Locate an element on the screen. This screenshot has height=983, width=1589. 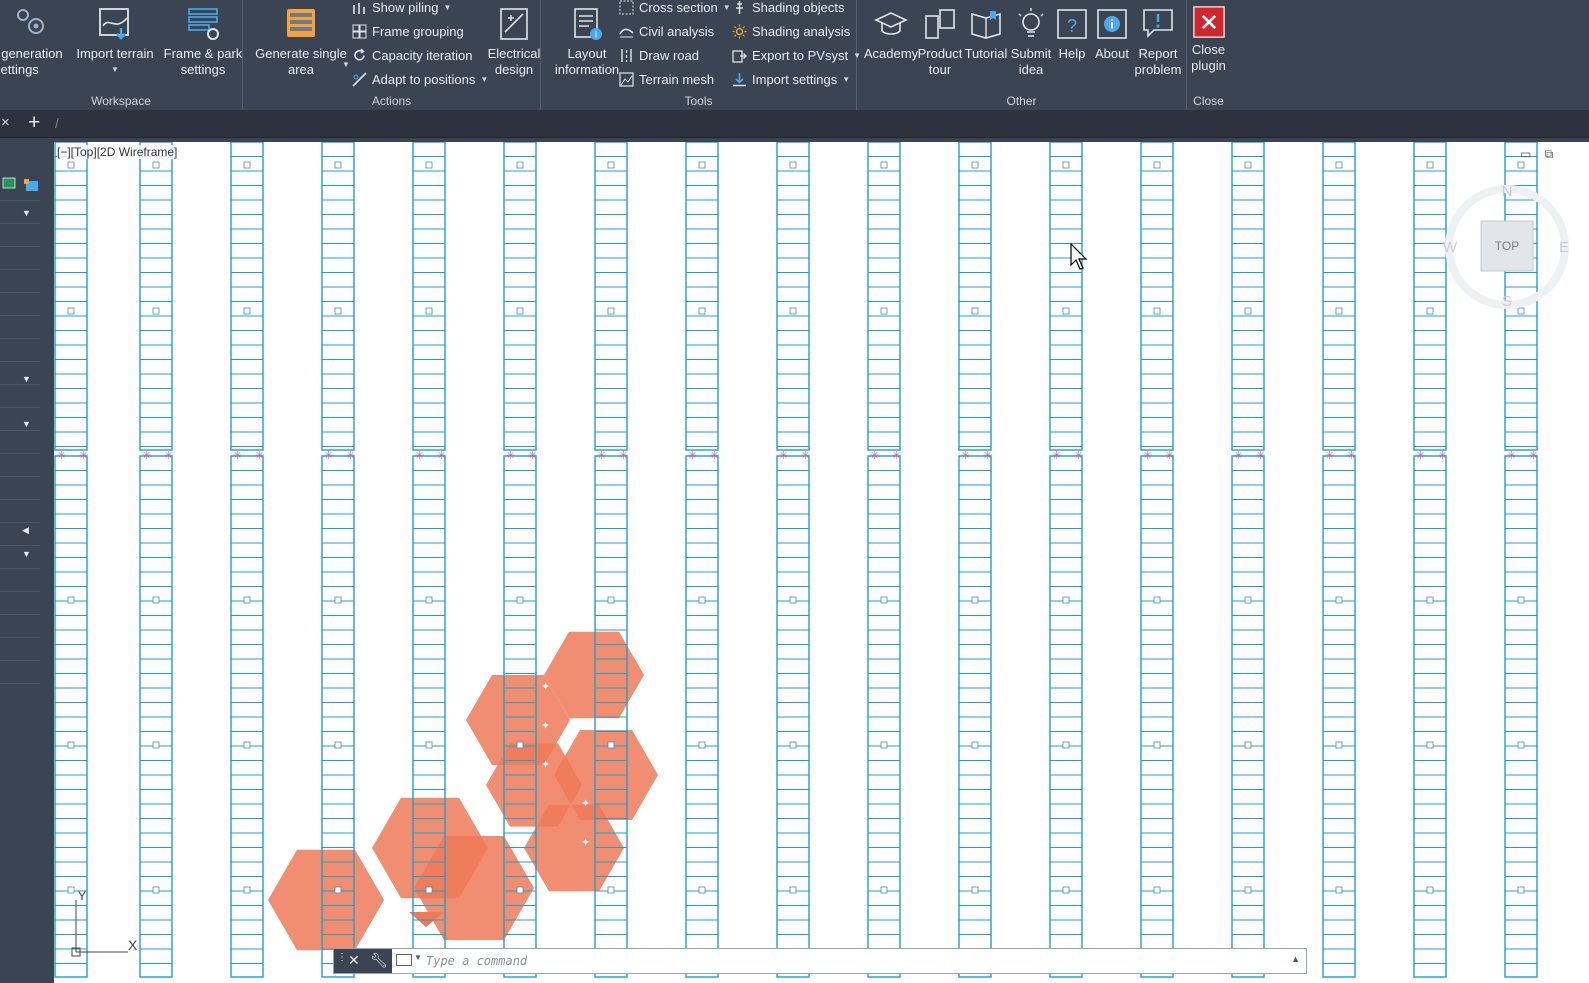
help-button: ? Help is located at coordinates (1072, 34).